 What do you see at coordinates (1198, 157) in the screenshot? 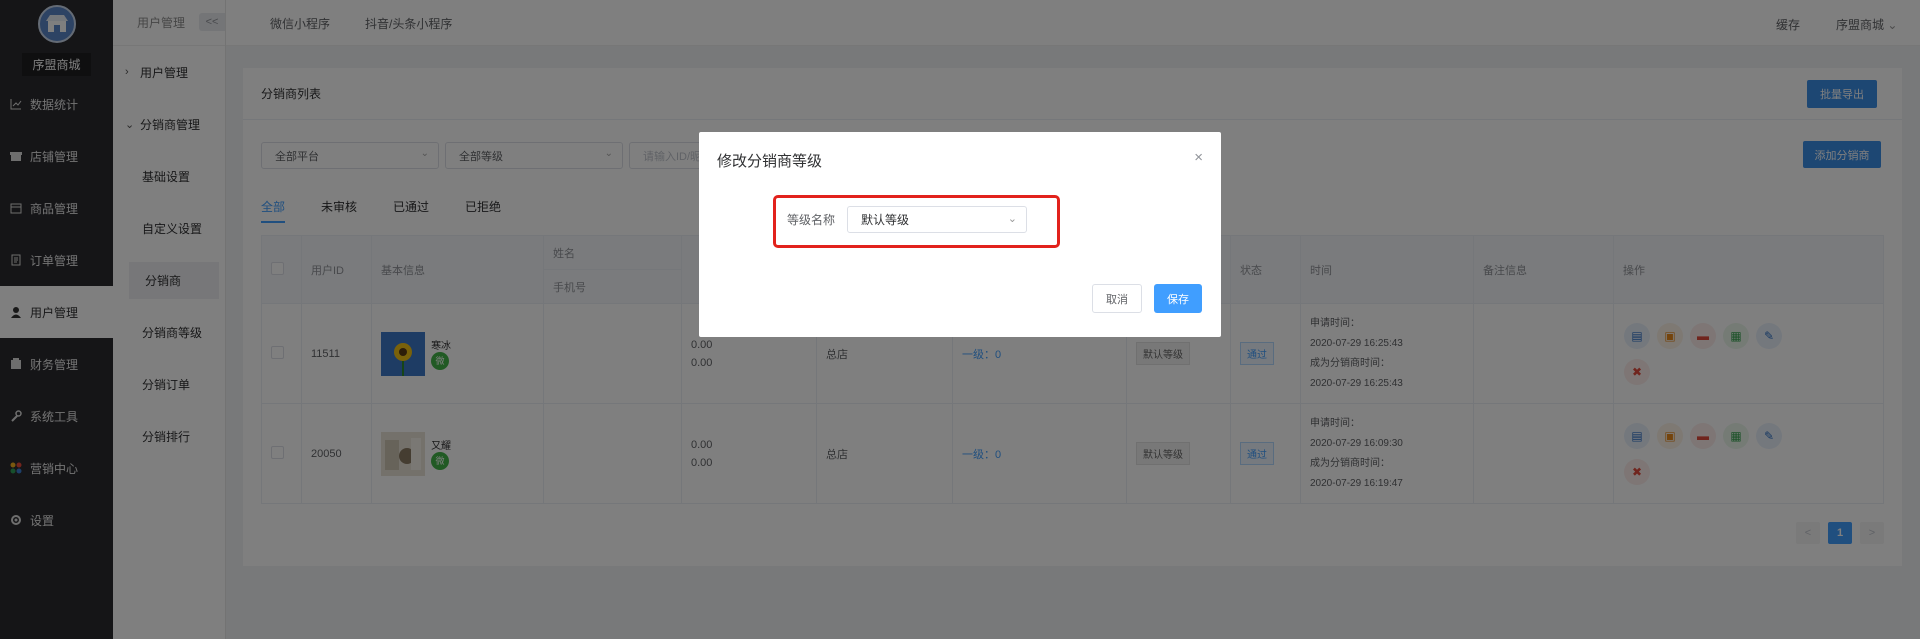
I see `close-icon: ×` at bounding box center [1198, 157].